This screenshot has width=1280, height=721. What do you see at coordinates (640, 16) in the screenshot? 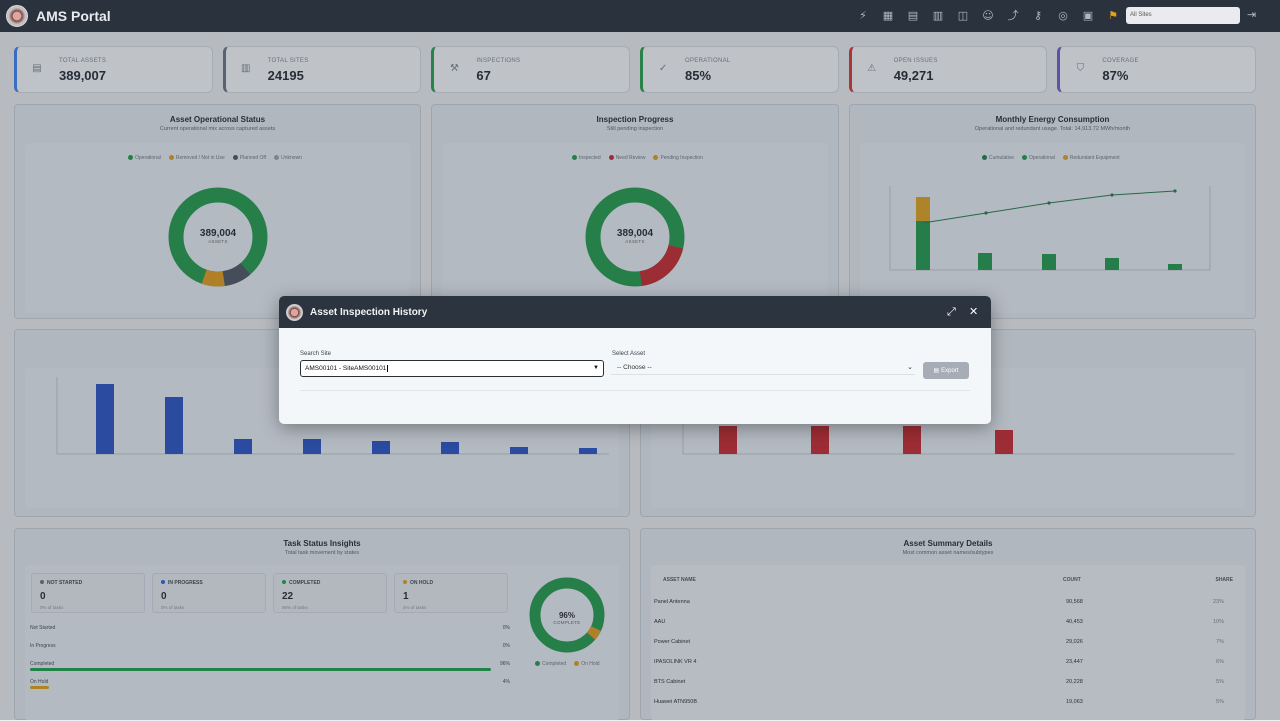
I see `top-bar: AMS Portal ⚡ ▦ ▤ ▥ ◫ ☺ ⤴ ⚷ ◎ ▣ ⚑ All Sites ⇥` at bounding box center [640, 16].